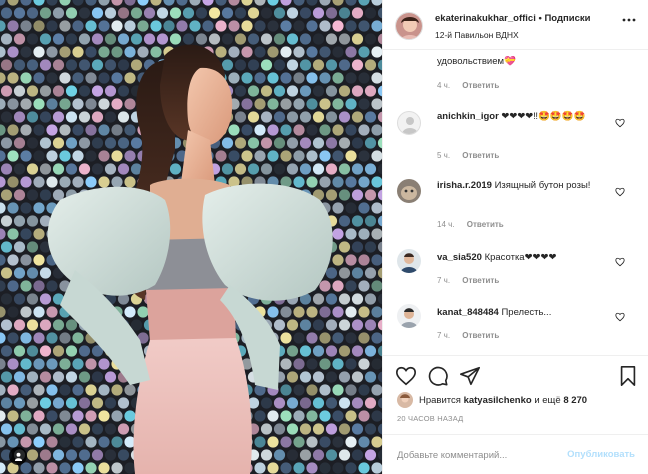 Image resolution: width=648 pixels, height=474 pixels. I want to click on comment-icon, so click(438, 376).